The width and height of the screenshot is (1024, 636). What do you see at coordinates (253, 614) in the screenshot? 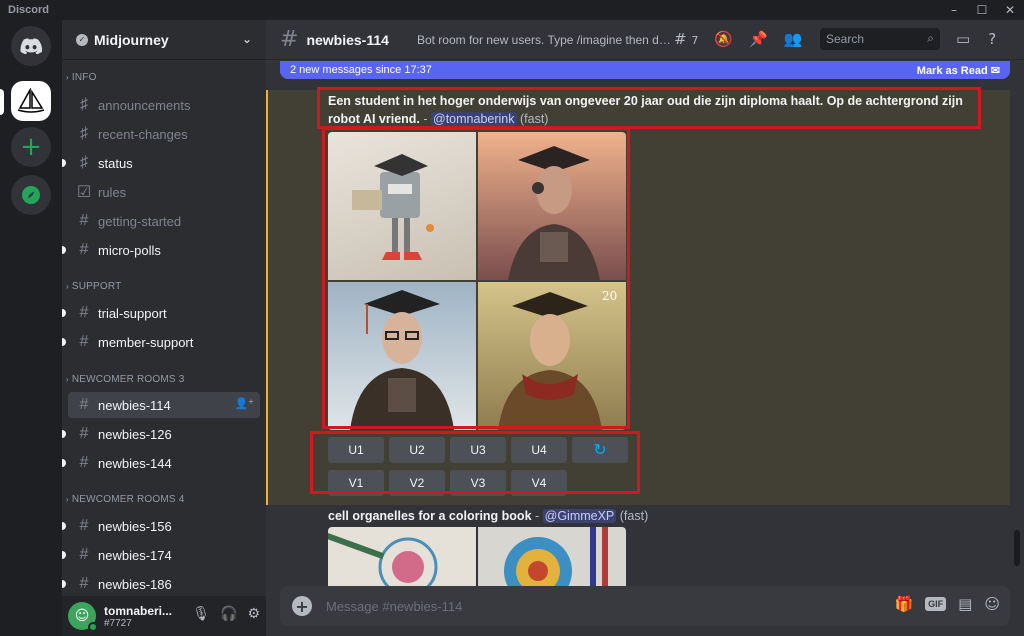
I see `settings-gear-icon: ⚙` at bounding box center [253, 614].